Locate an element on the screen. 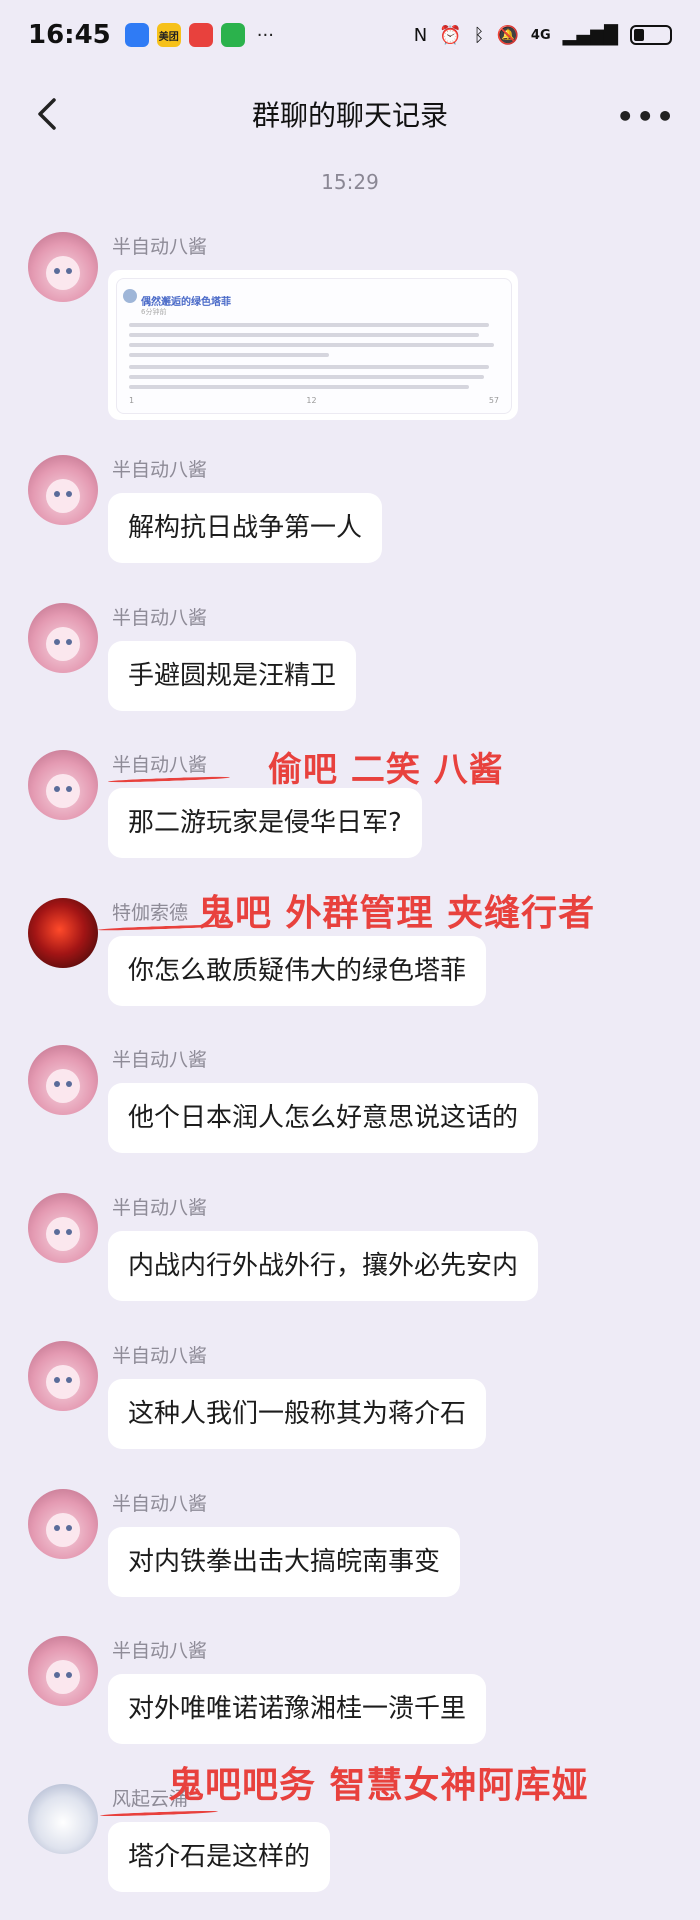  status-indicators: N ⏰ ᛒ 🔕 4G ▂▄▆█ is located at coordinates (543, 35).